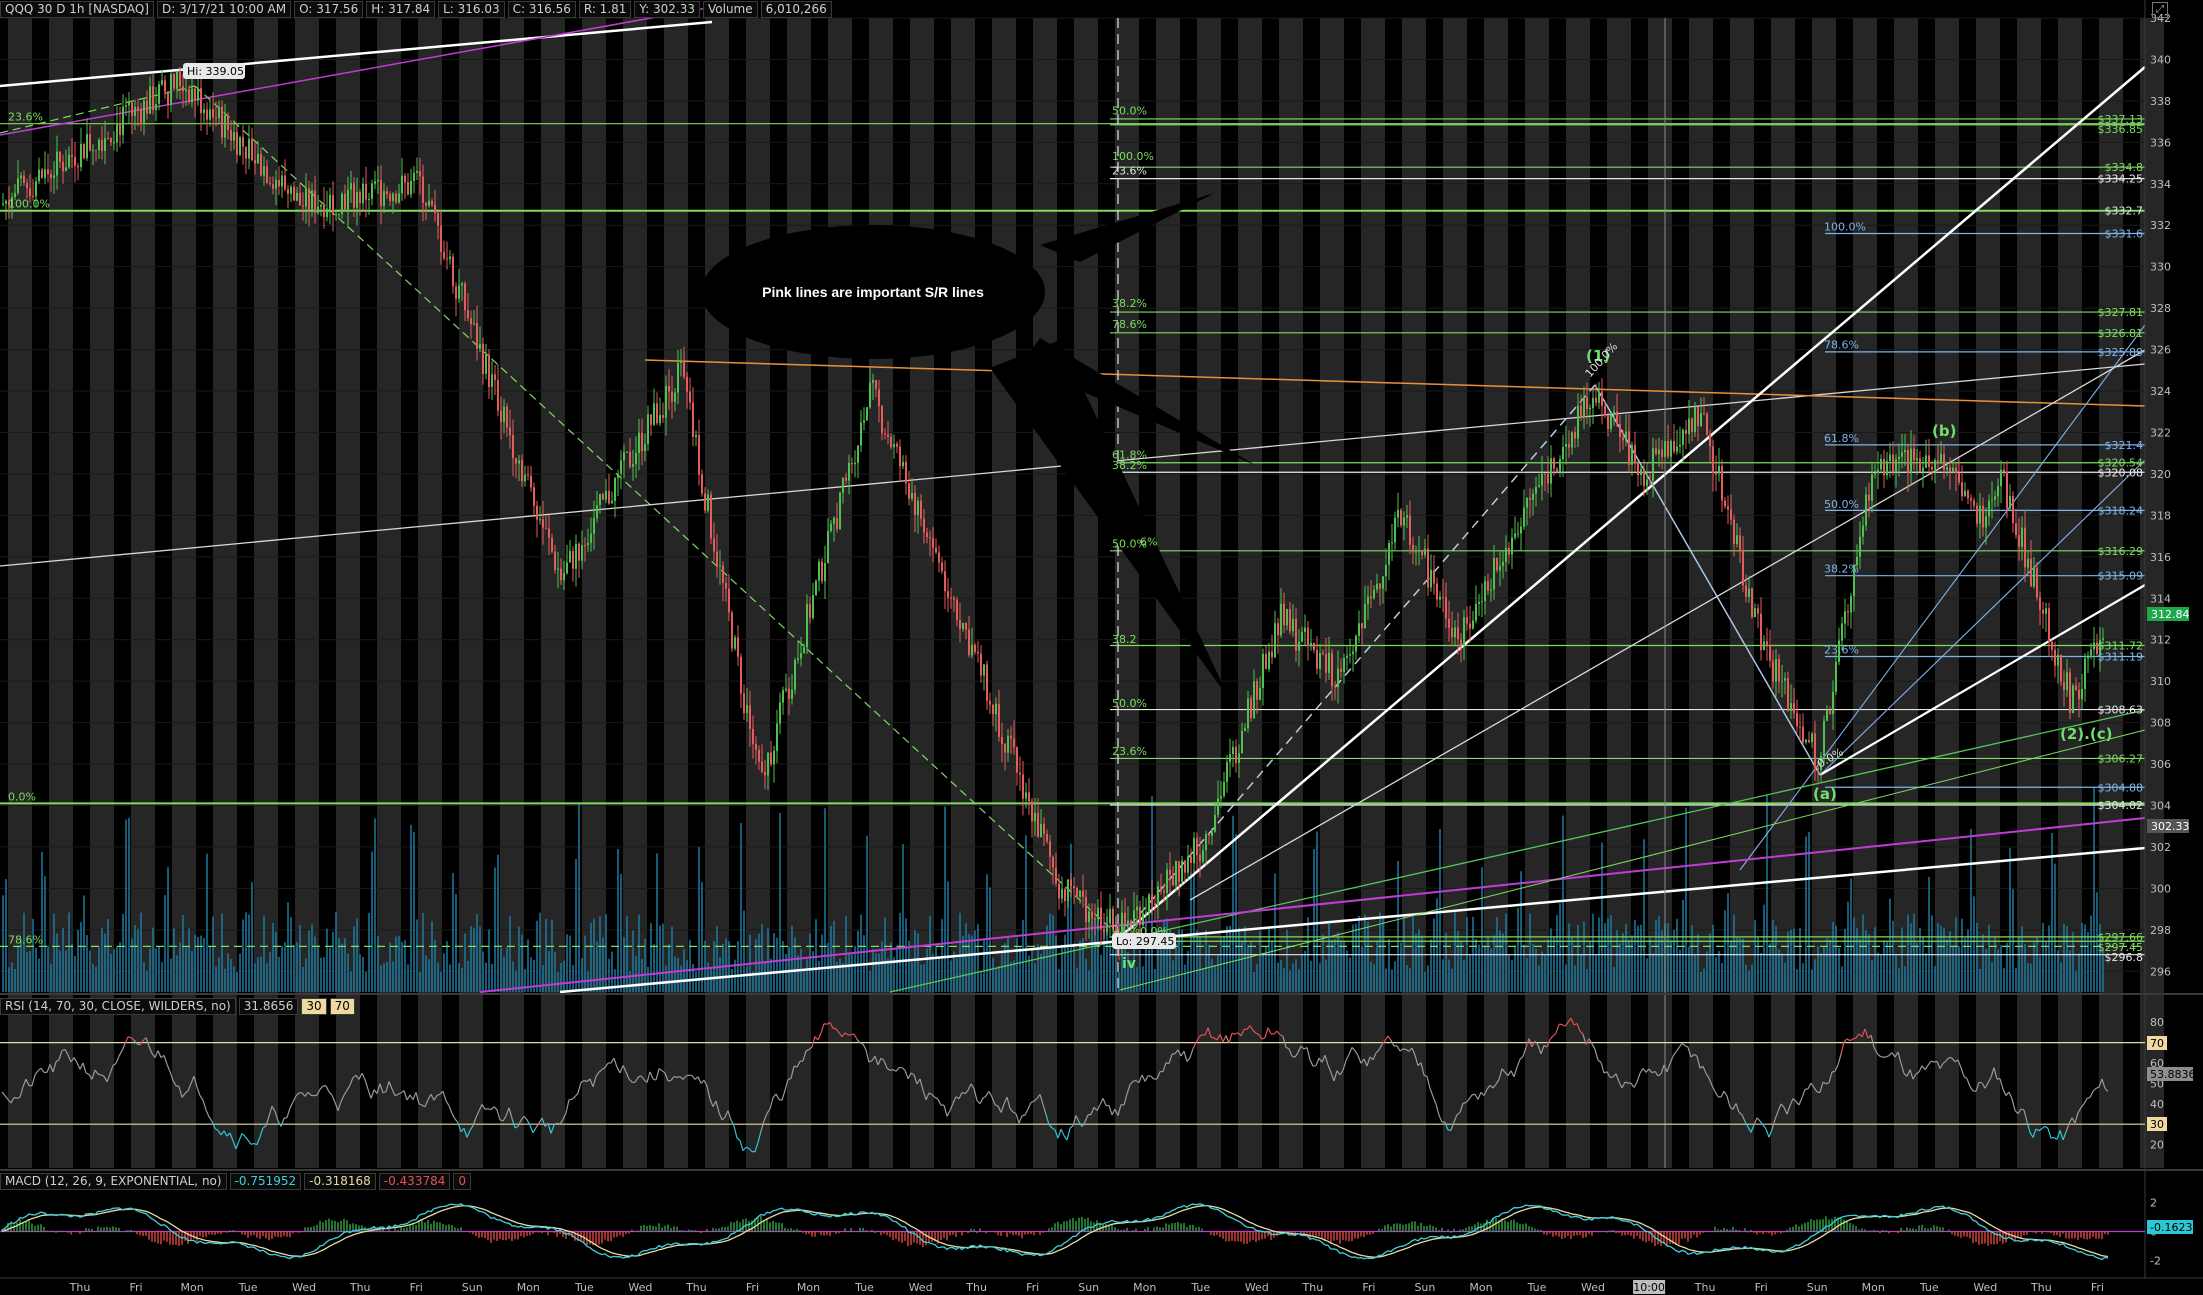 Image resolution: width=2203 pixels, height=1295 pixels. I want to click on bar-low: L: 316.03, so click(471, 9).